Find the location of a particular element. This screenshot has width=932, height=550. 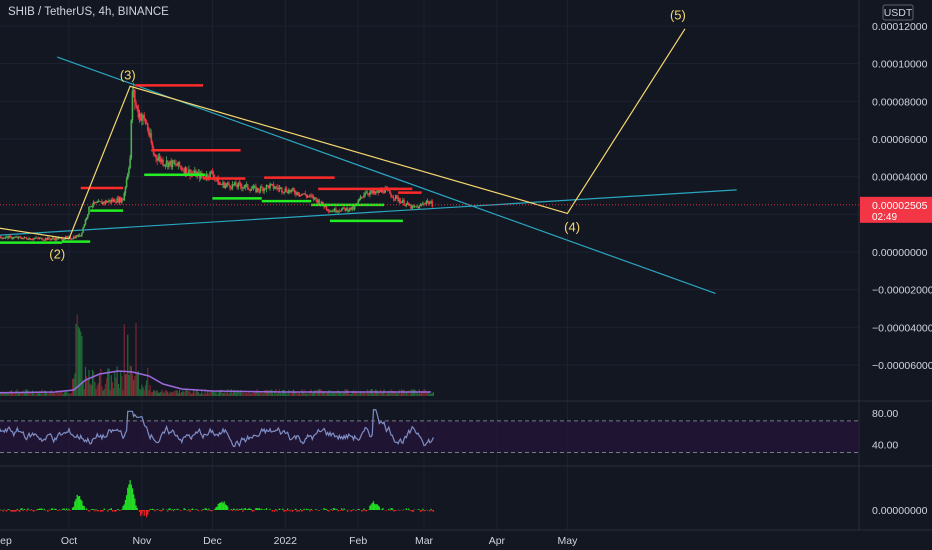

time-tick-label: Nov is located at coordinates (142, 541).